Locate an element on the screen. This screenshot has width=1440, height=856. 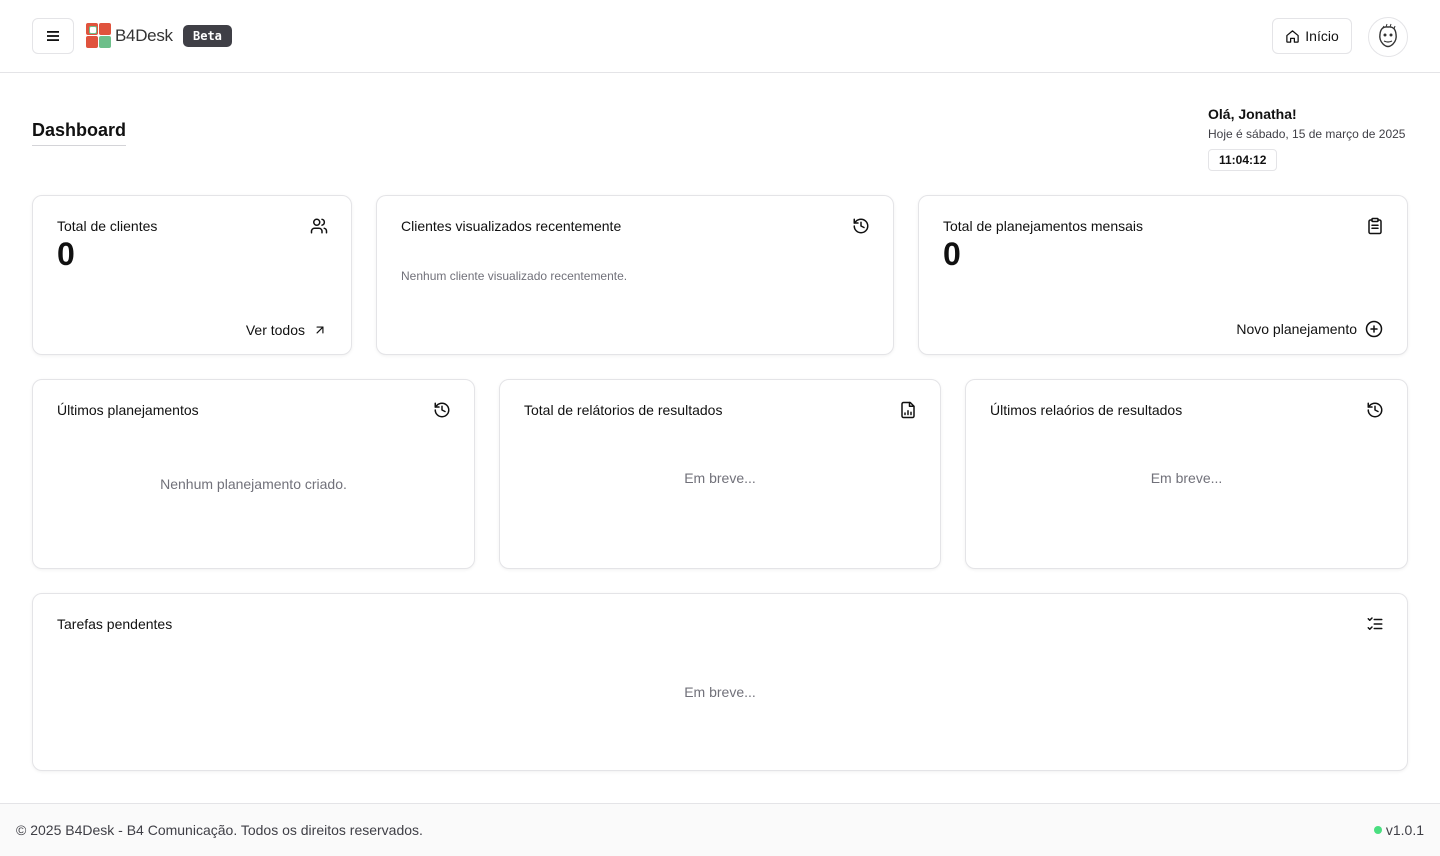
clock-badge: 11:04:12 is located at coordinates (1243, 160).